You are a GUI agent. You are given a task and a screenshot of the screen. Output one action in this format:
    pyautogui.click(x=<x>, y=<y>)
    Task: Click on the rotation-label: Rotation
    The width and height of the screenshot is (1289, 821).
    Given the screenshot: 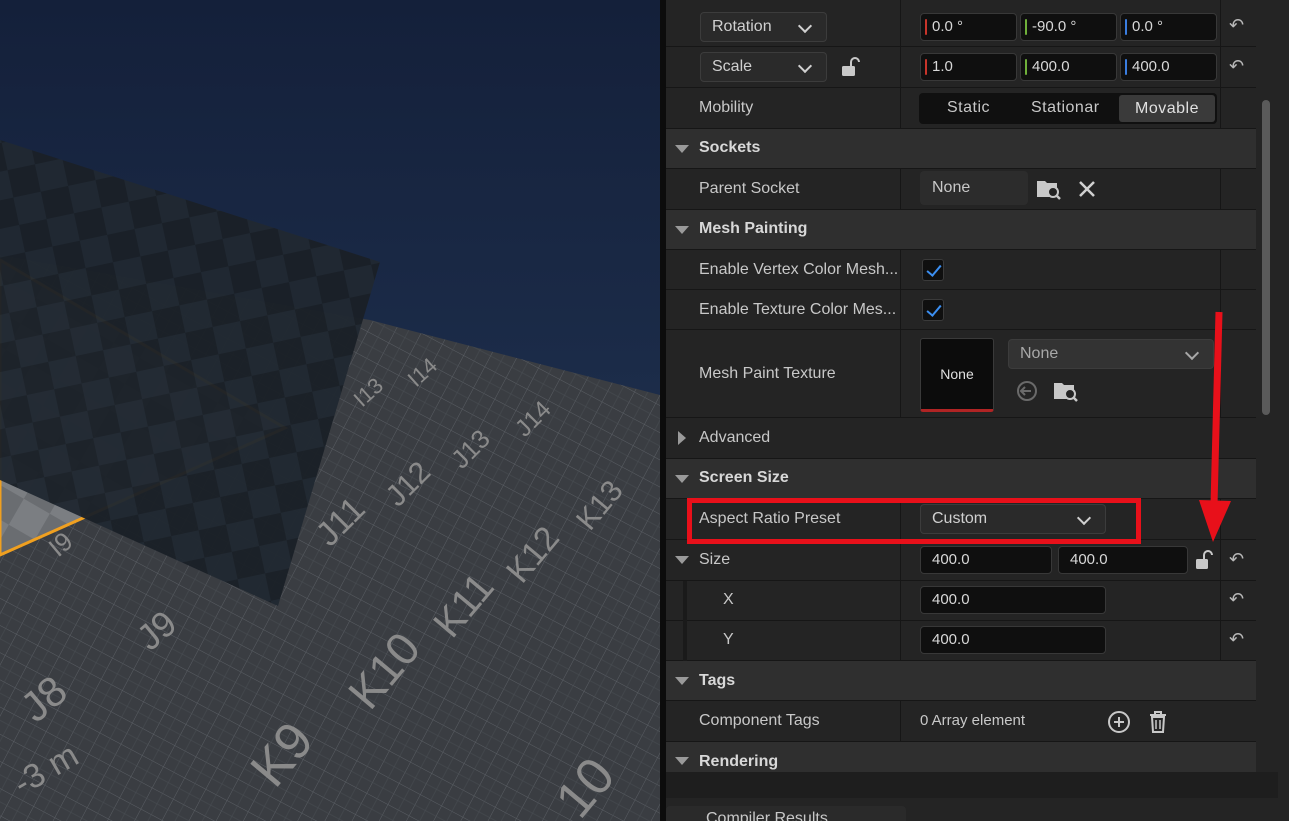 What is the action you would take?
    pyautogui.click(x=742, y=26)
    